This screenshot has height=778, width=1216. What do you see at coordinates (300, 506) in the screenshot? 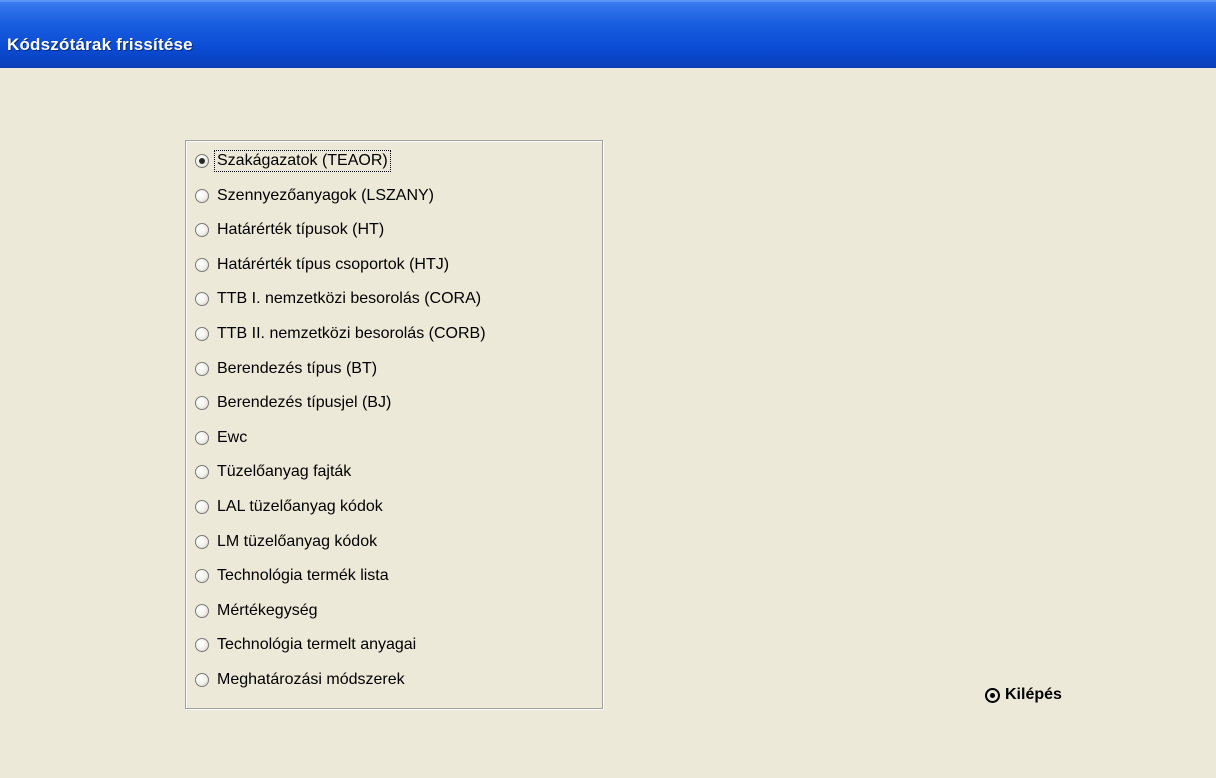
I see `radio-option-label: LAL tüzelőanyag kódok` at bounding box center [300, 506].